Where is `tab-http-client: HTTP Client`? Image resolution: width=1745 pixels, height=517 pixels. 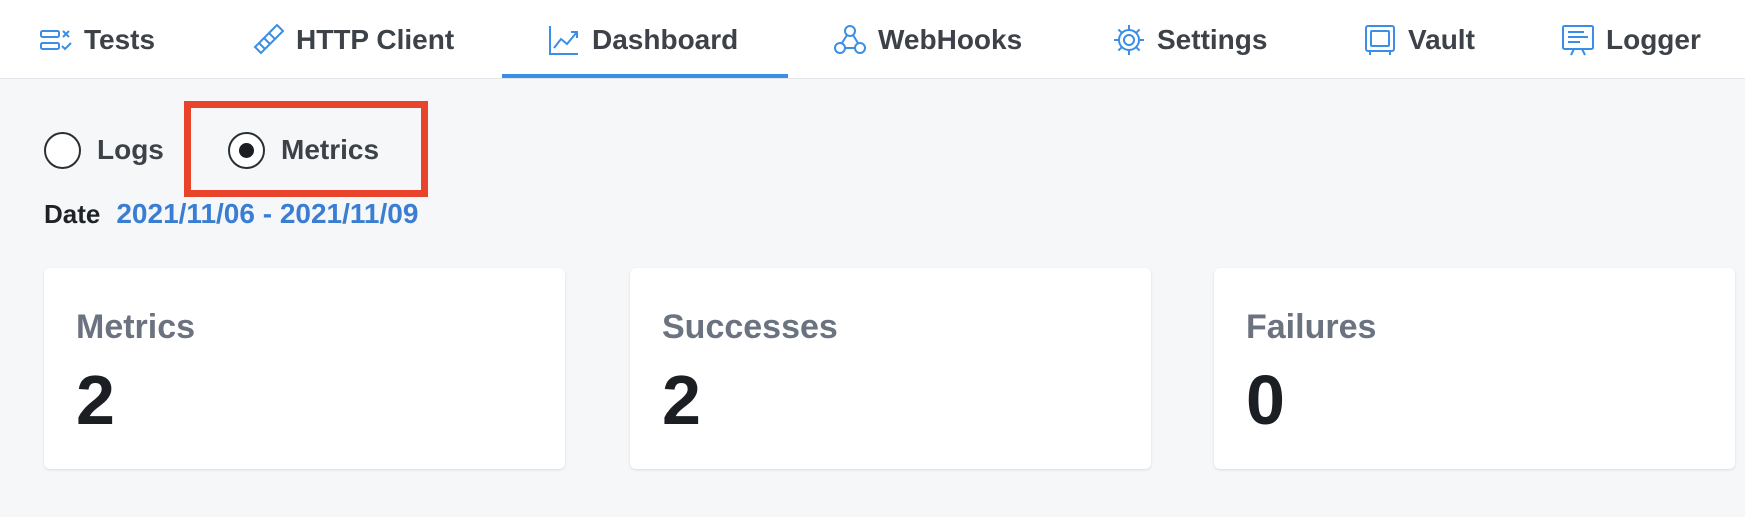 tab-http-client: HTTP Client is located at coordinates (352, 39).